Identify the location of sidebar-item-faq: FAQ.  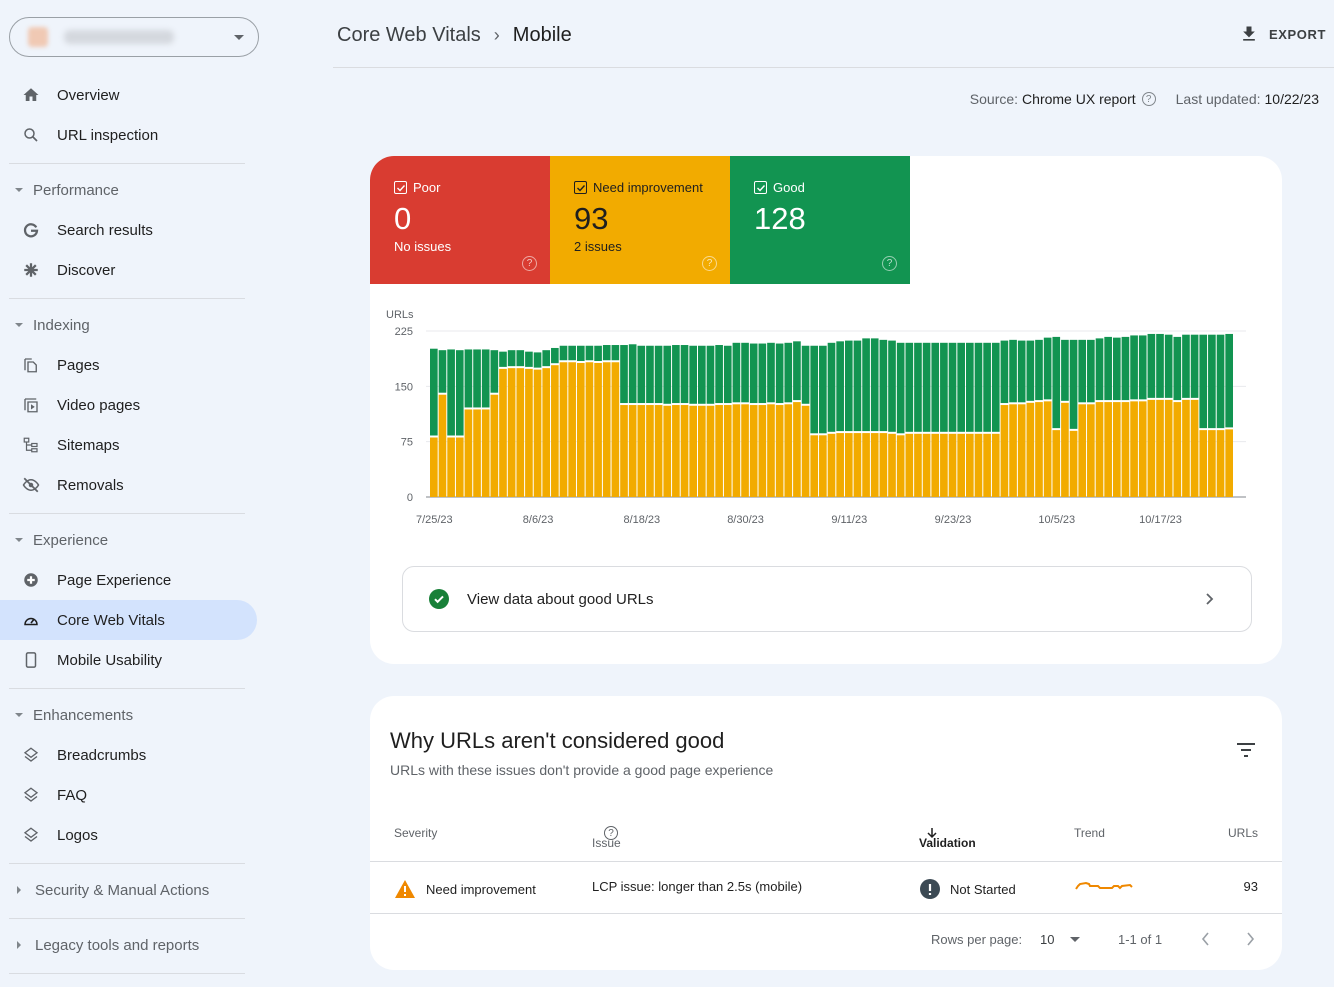
(128, 795).